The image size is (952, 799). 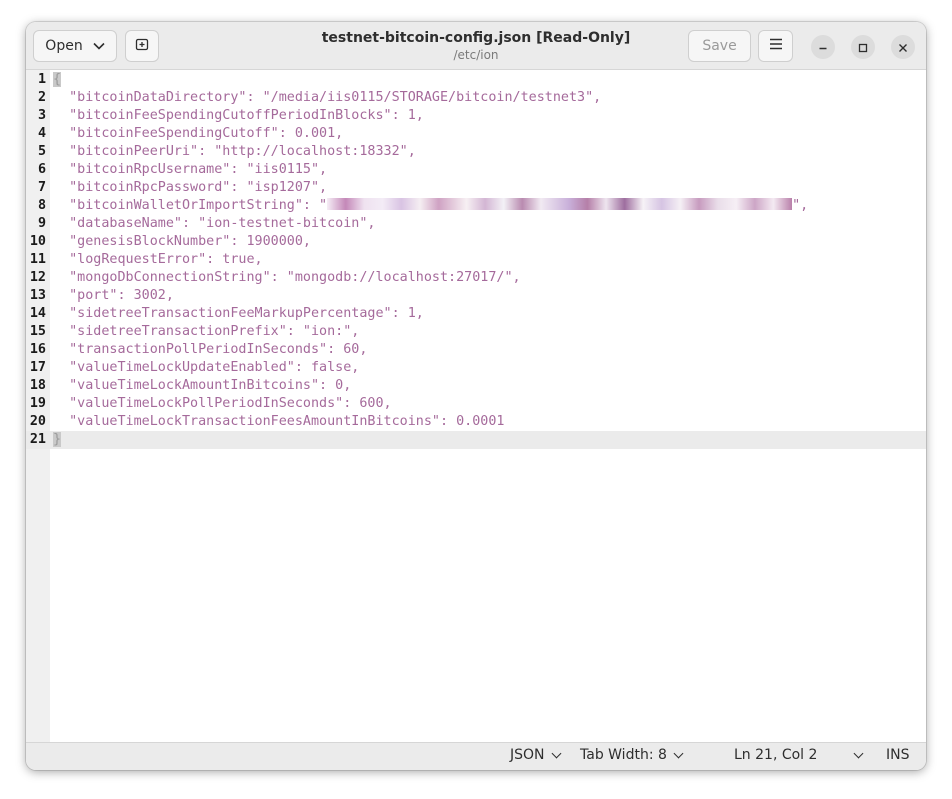 What do you see at coordinates (476, 188) in the screenshot?
I see `code-line: 7 "bitcoinRpcPassword": "isp1207",` at bounding box center [476, 188].